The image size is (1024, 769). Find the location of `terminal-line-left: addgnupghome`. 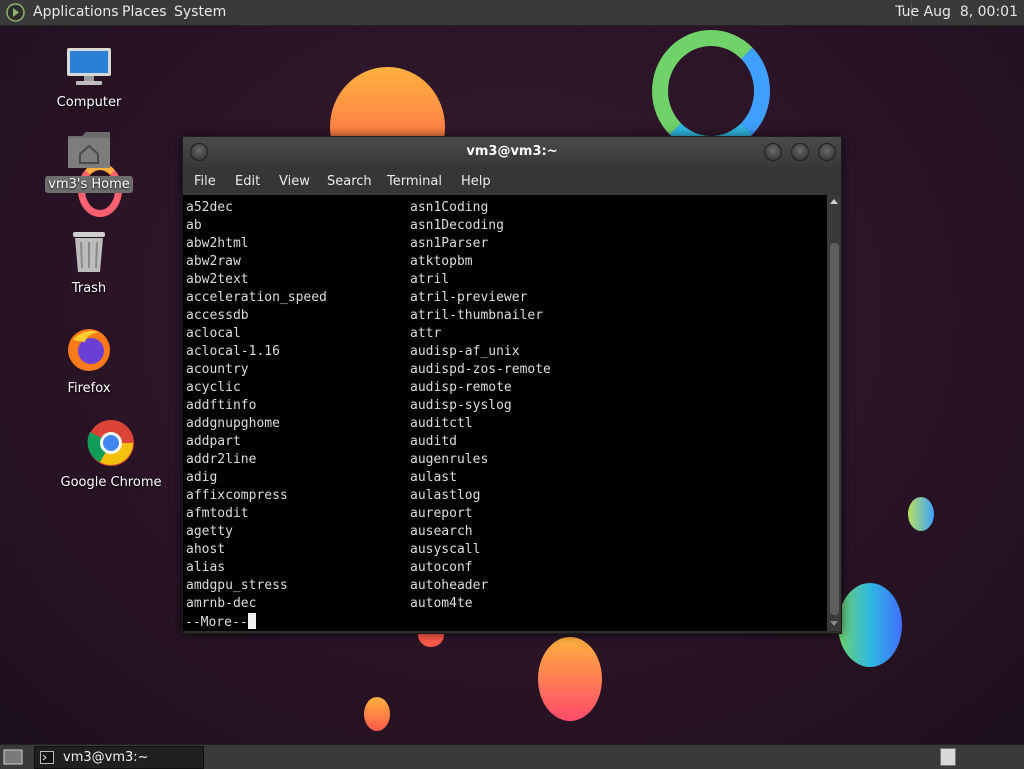

terminal-line-left: addgnupghome is located at coordinates (233, 423).